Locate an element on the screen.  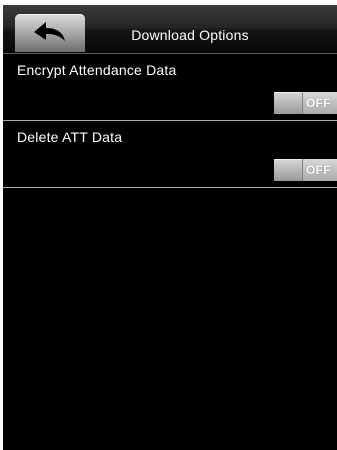
setting-row-encrypt-attendance-data: Encrypt Attendance Data OFF is located at coordinates (170, 87).